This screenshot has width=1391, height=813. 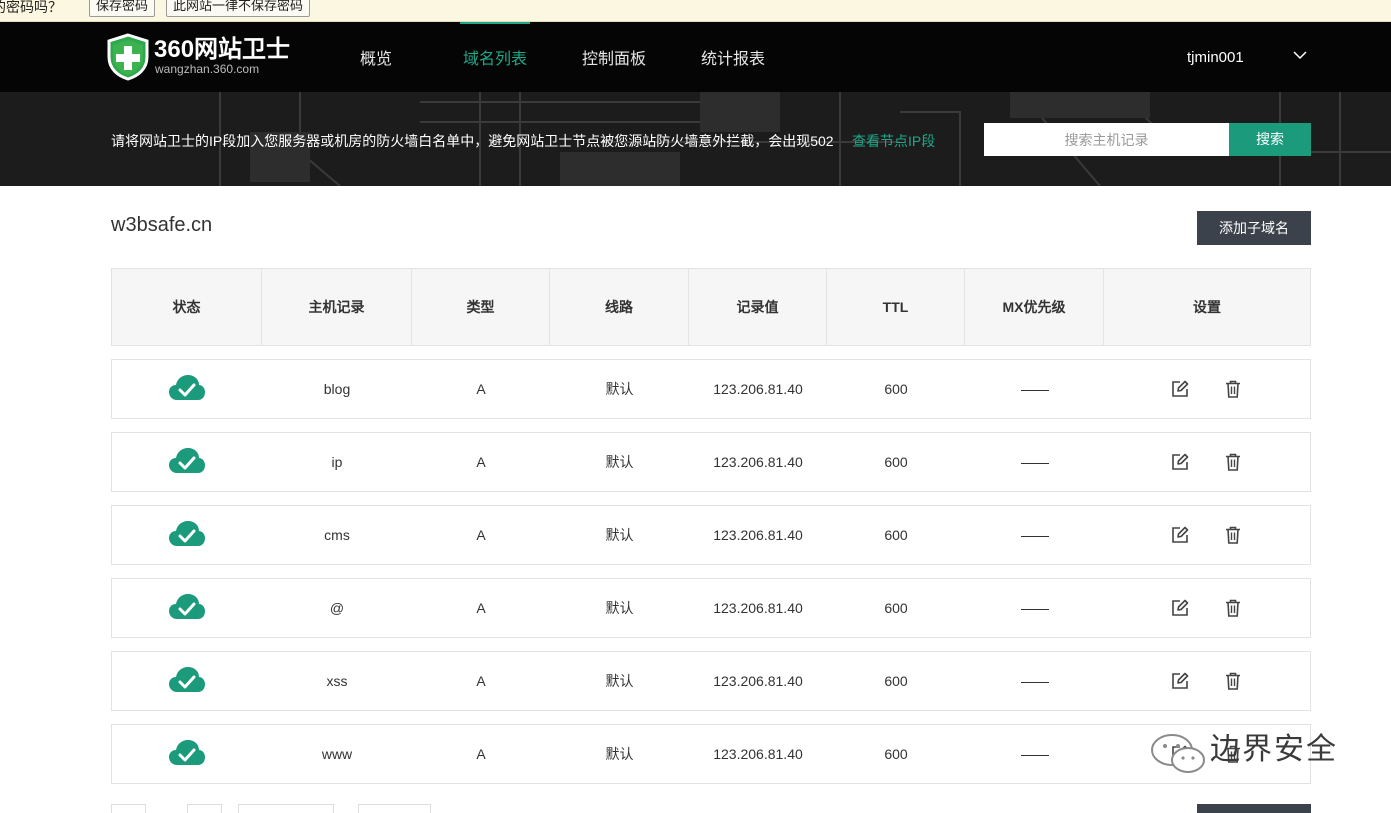 I want to click on column-header-mx: MX优先级, so click(x=1034, y=307).